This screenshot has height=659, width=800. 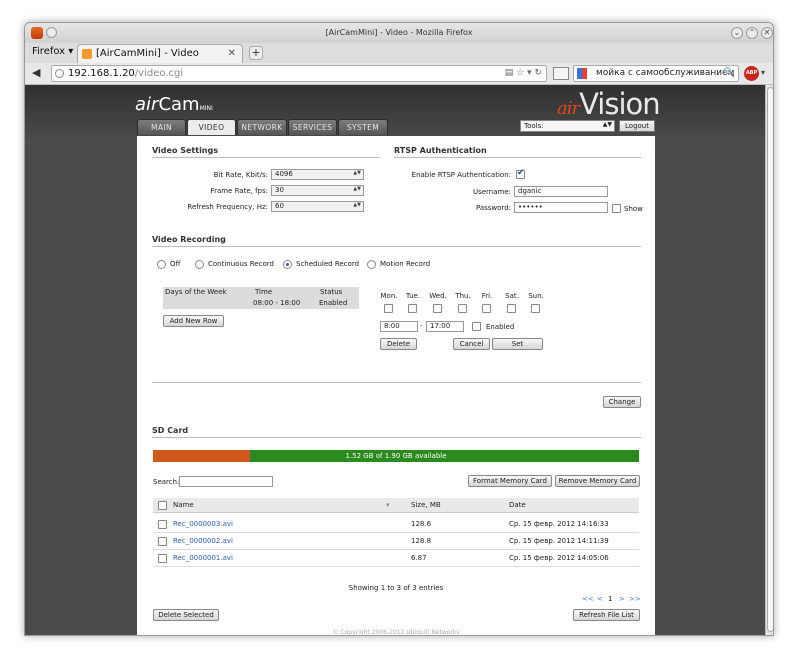 I want to click on file-size: 6.87, so click(x=419, y=558).